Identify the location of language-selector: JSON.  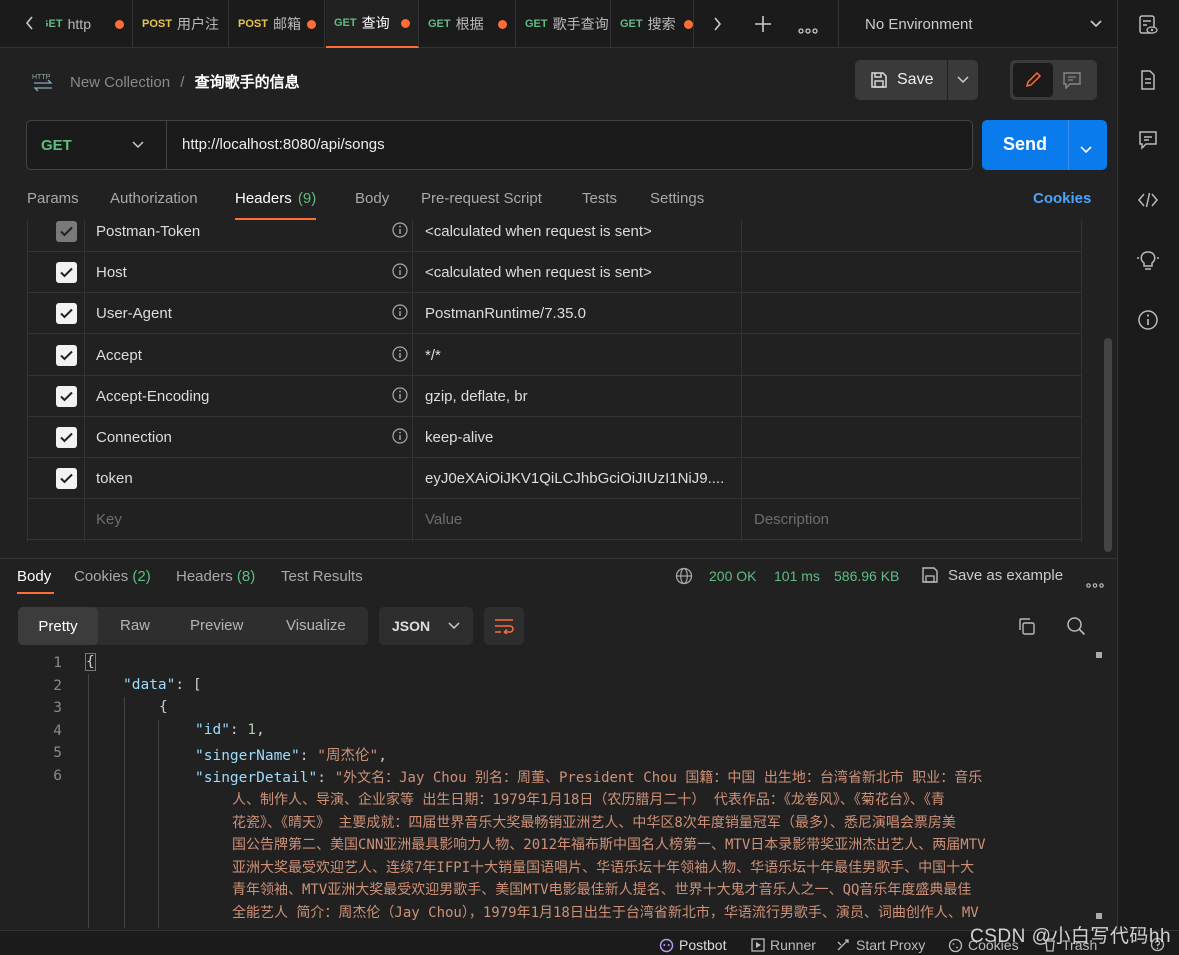
(426, 626).